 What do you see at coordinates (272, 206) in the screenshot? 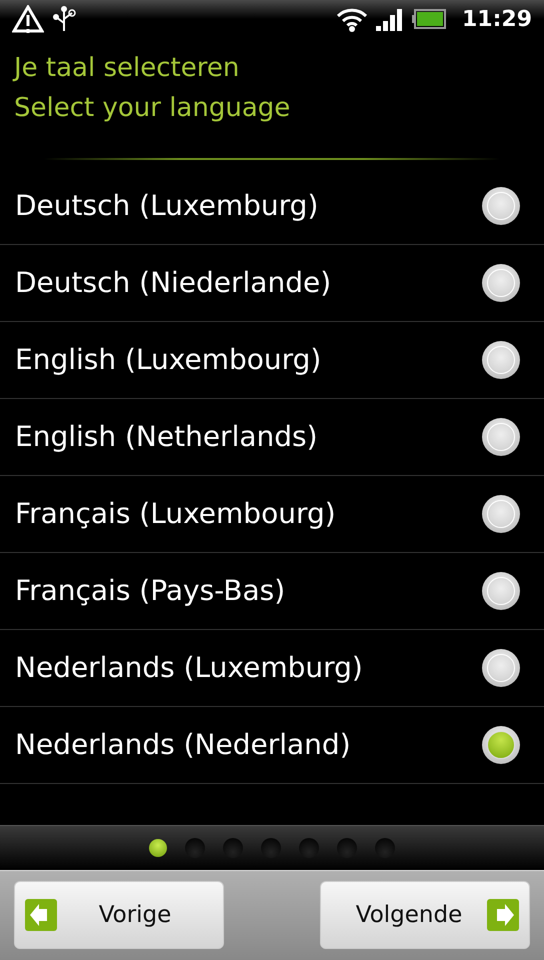
I see `language-option: Deutsch (Luxemburg)` at bounding box center [272, 206].